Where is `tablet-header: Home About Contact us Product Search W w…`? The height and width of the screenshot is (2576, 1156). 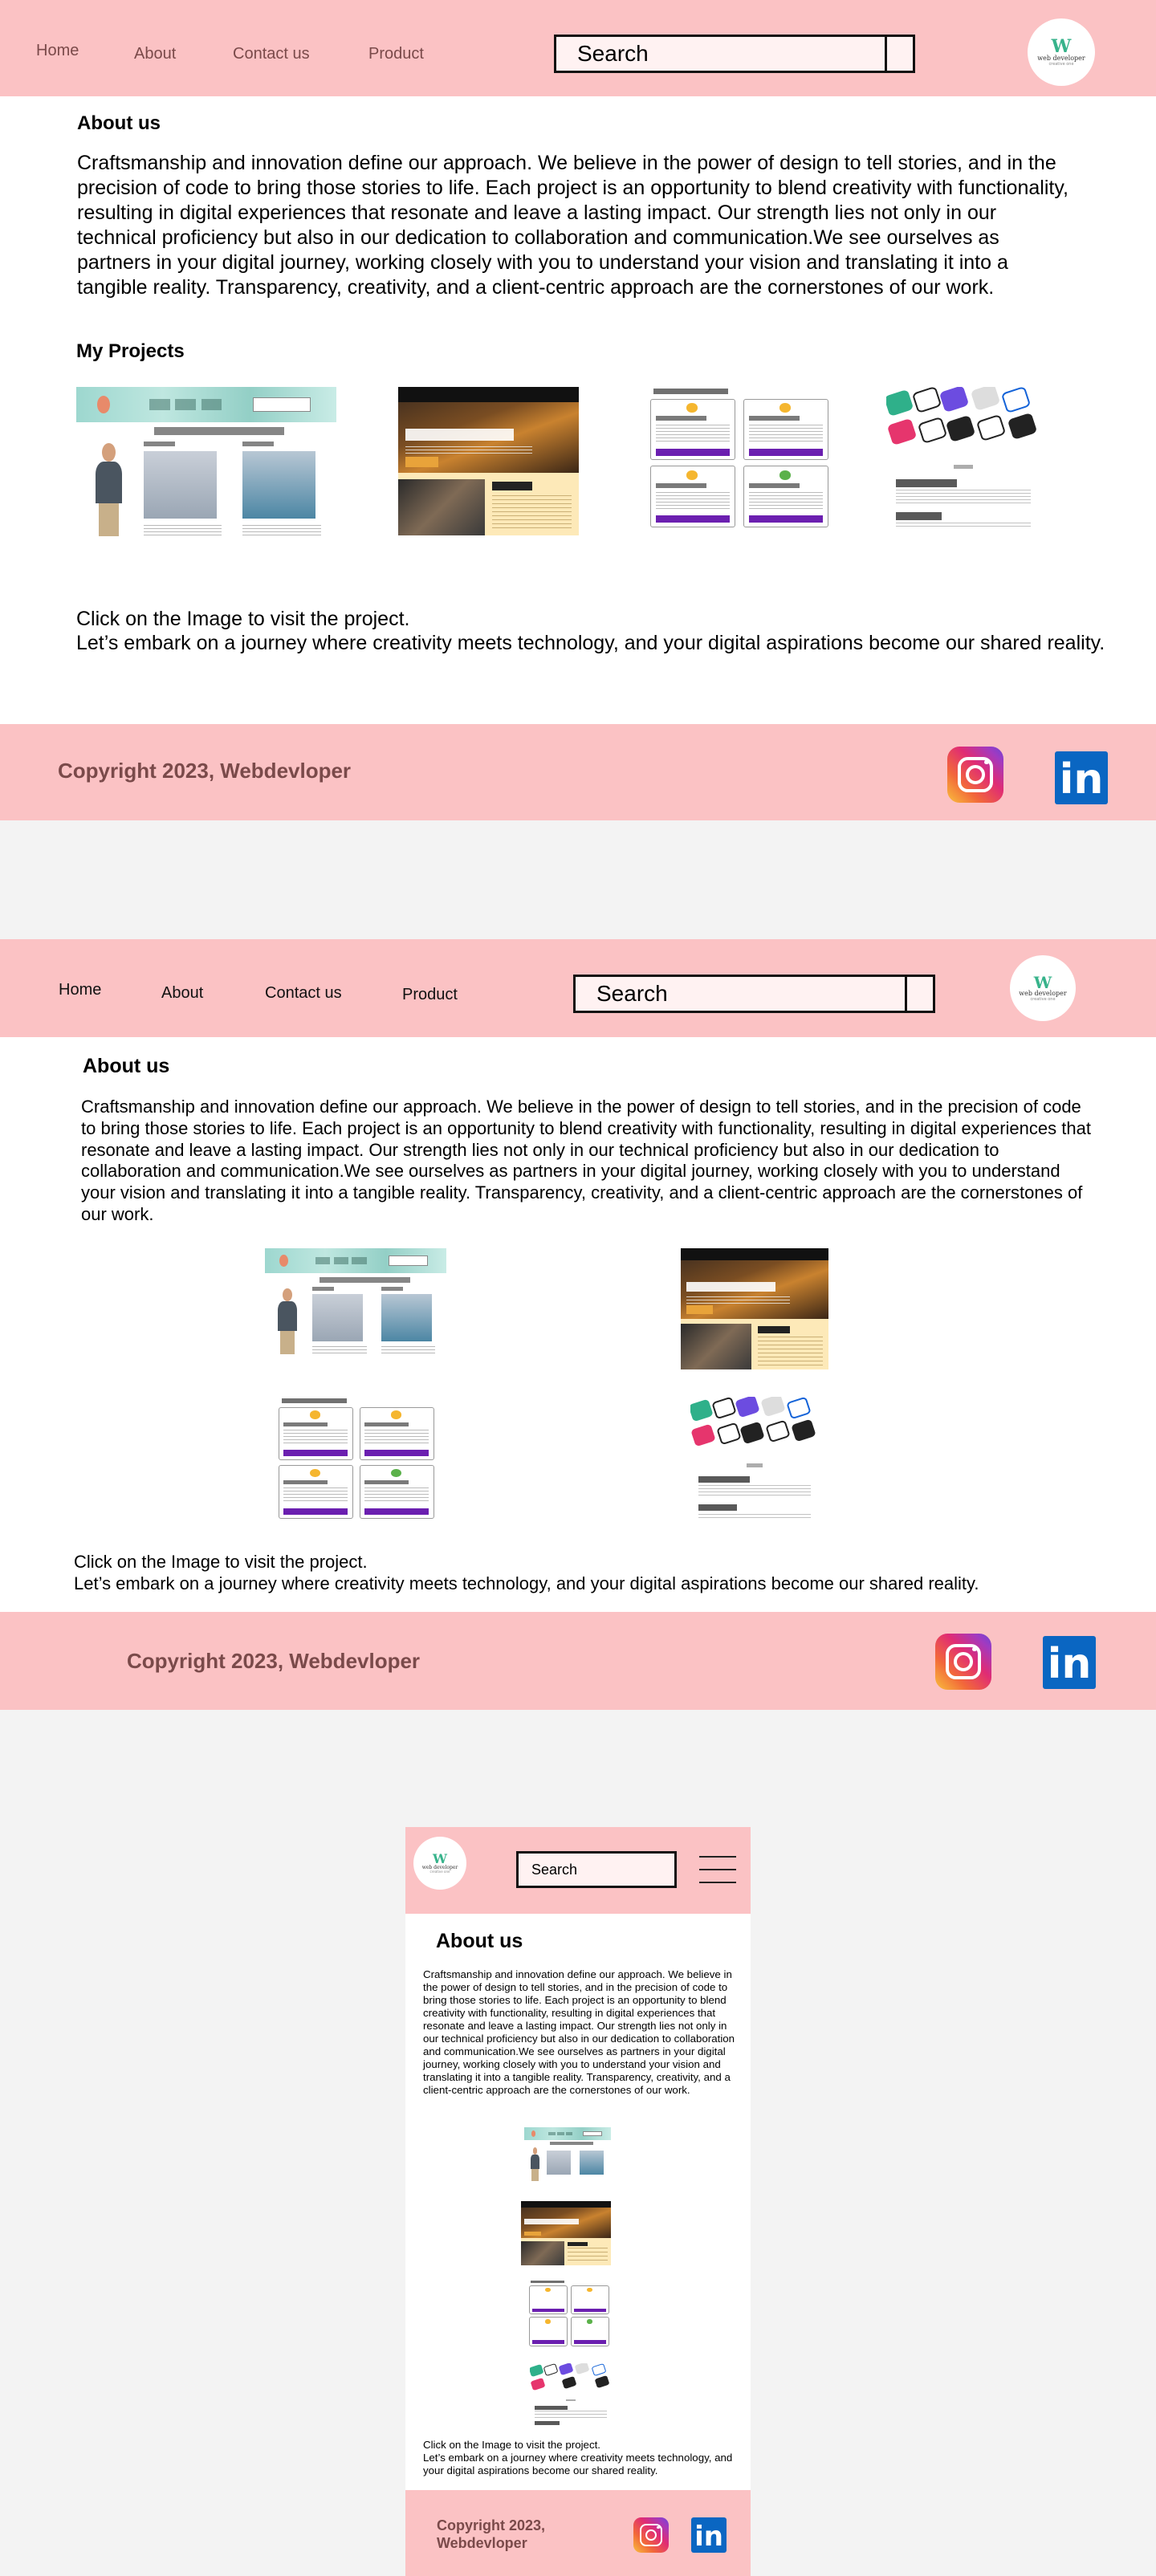
tablet-header: Home About Contact us Product Search W w… is located at coordinates (578, 988).